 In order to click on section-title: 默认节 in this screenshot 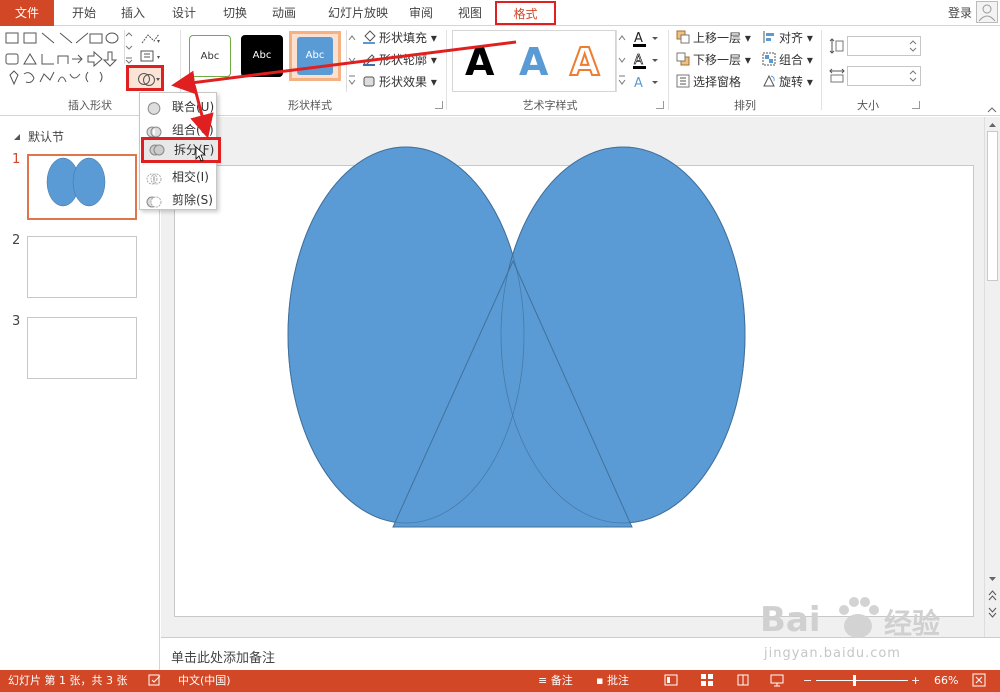, I will do `click(46, 137)`.